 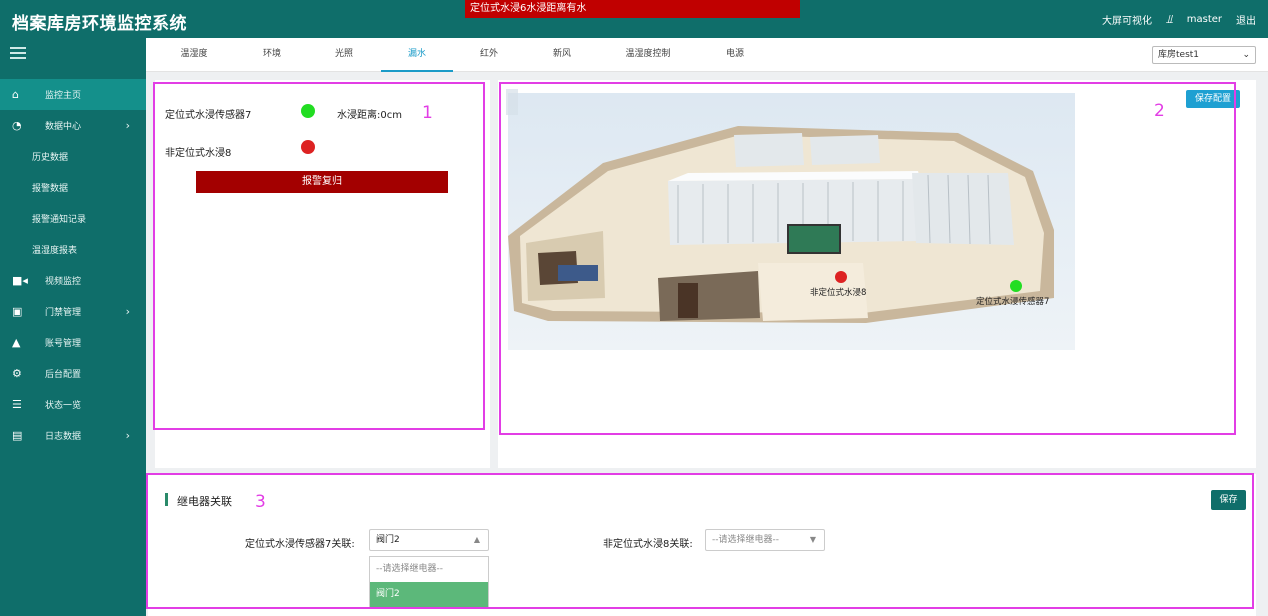 What do you see at coordinates (476, 539) in the screenshot?
I see `chevron-up-icon: ▲` at bounding box center [476, 539].